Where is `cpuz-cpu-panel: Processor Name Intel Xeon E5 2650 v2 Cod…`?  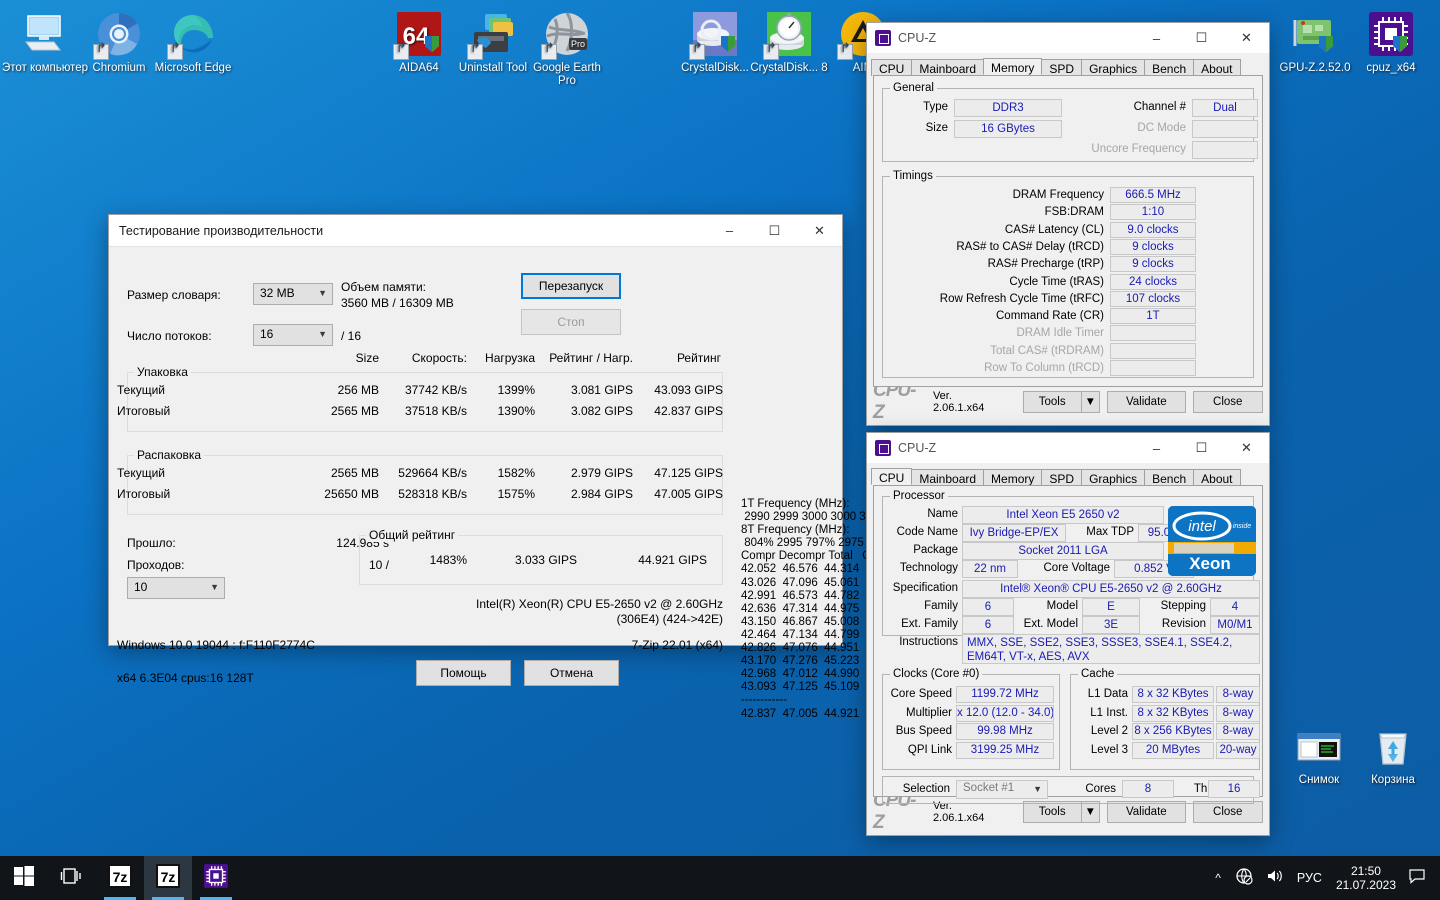 cpuz-cpu-panel: Processor Name Intel Xeon E5 2650 v2 Cod… is located at coordinates (1068, 644).